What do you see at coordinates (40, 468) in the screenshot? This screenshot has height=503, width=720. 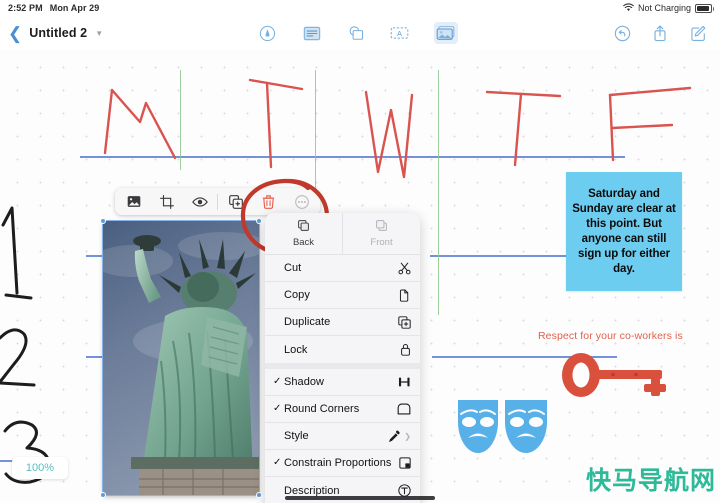 I see `zoom-level-indicator: 100%` at bounding box center [40, 468].